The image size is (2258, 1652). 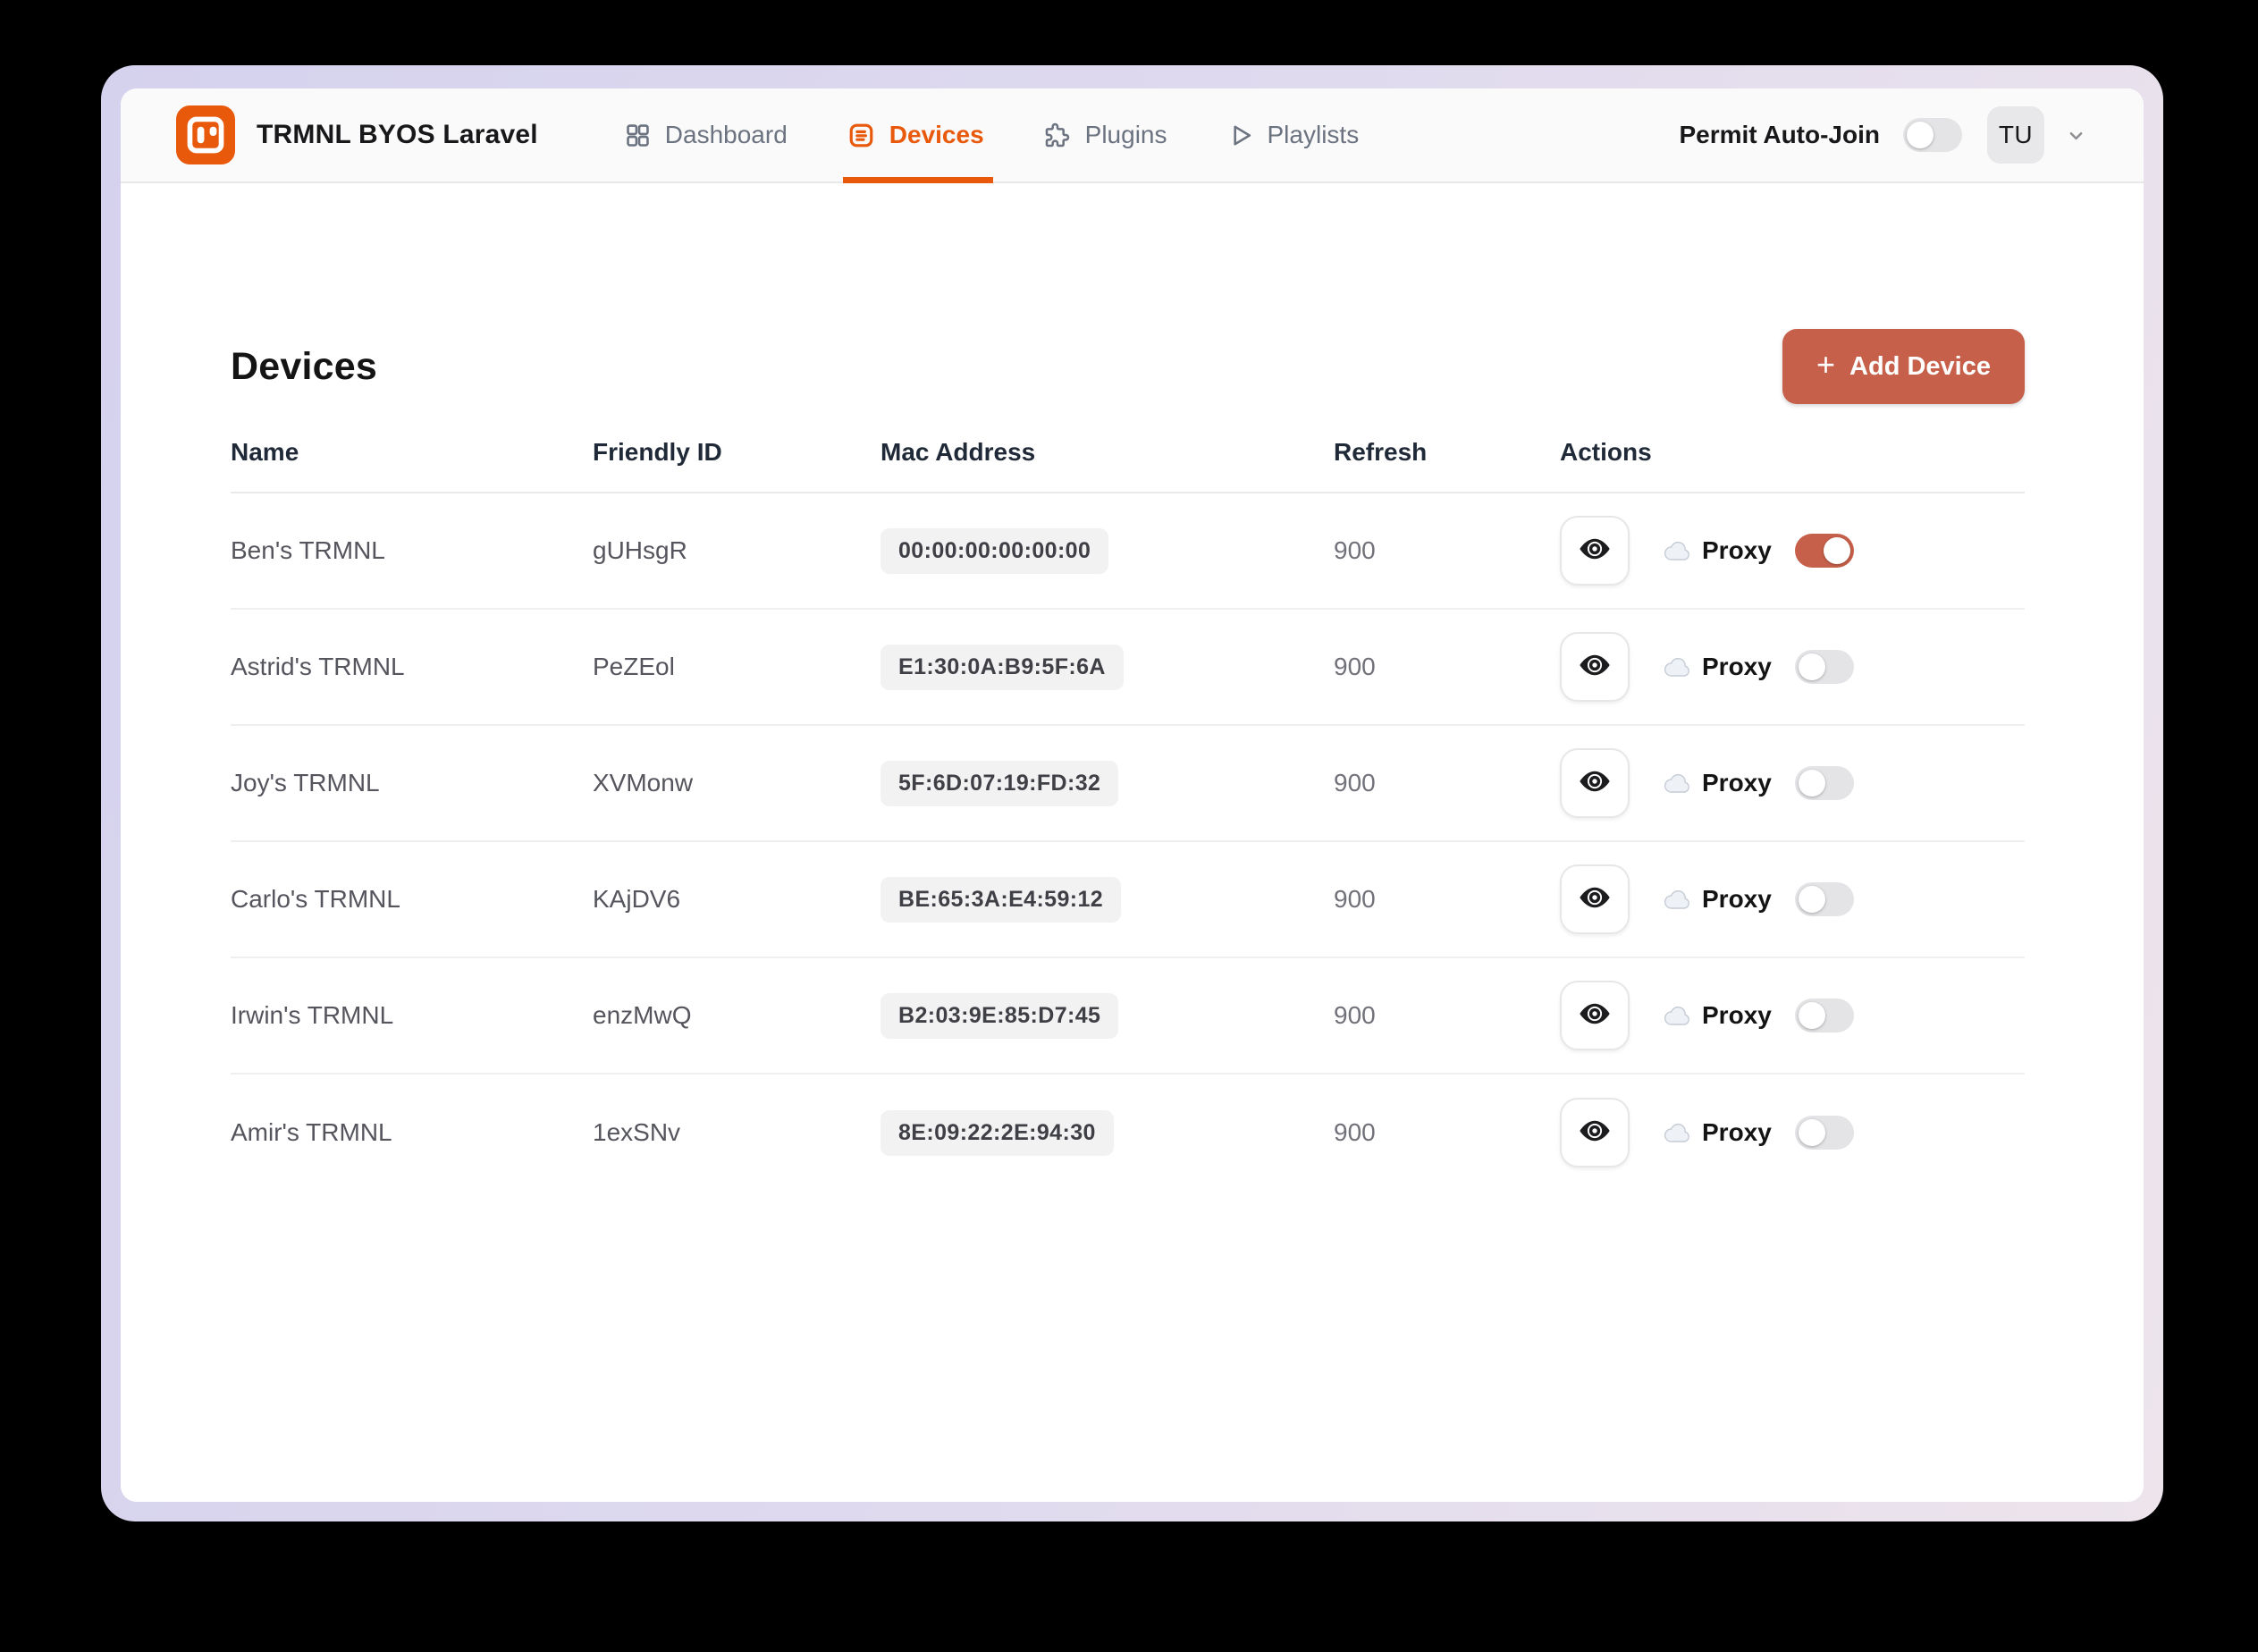 I want to click on column-header-mac-address: Mac Address, so click(x=958, y=452).